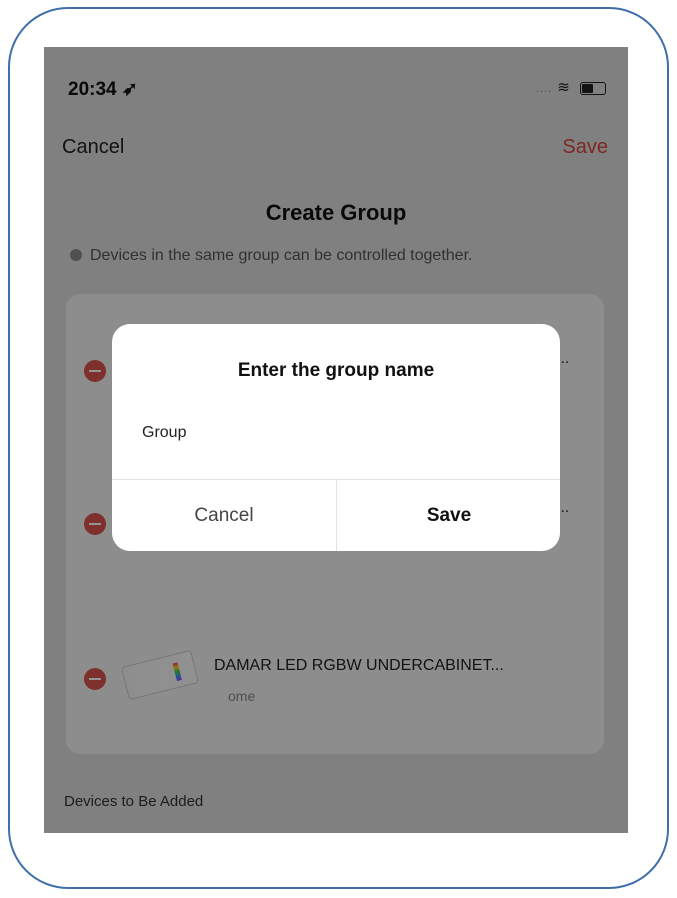 This screenshot has width=677, height=898. What do you see at coordinates (103, 89) in the screenshot?
I see `status-time: 20:34 ➶` at bounding box center [103, 89].